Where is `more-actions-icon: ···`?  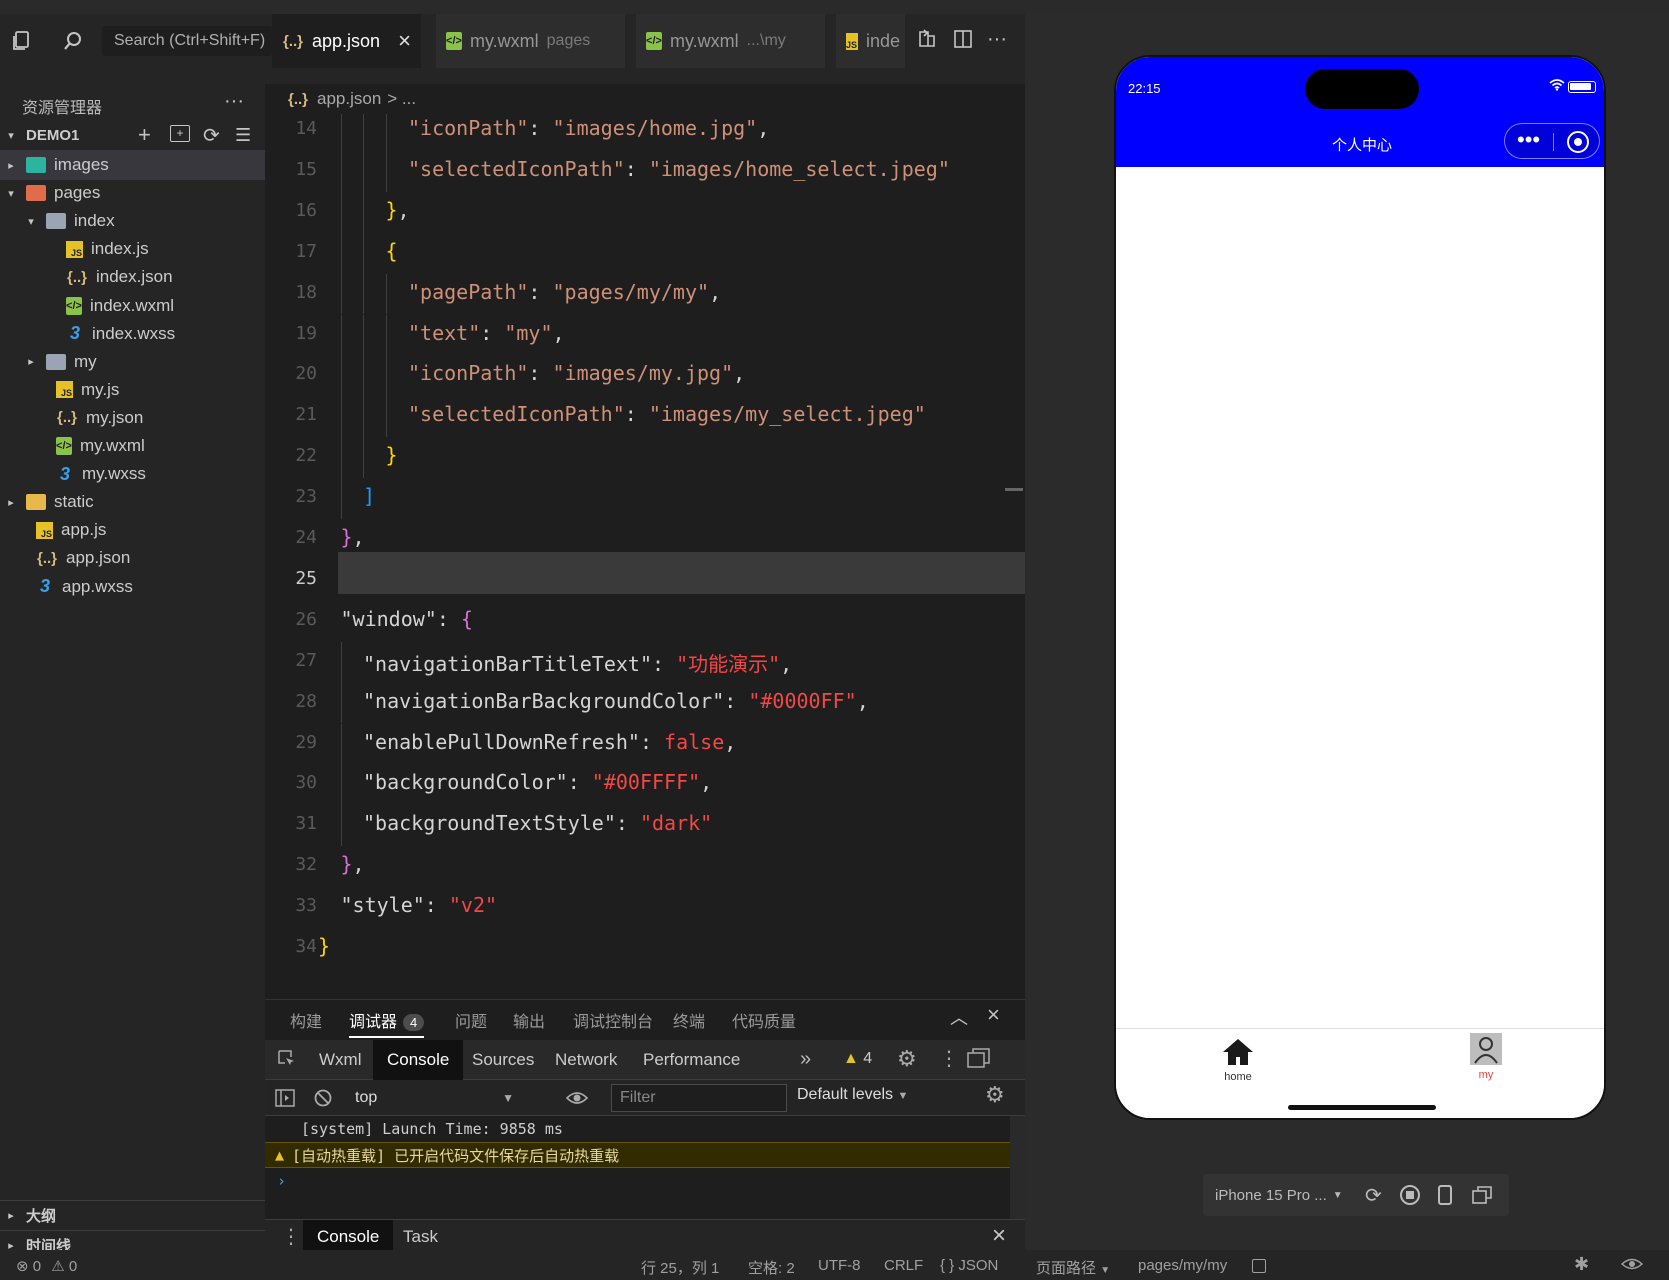
more-actions-icon: ··· is located at coordinates (997, 39).